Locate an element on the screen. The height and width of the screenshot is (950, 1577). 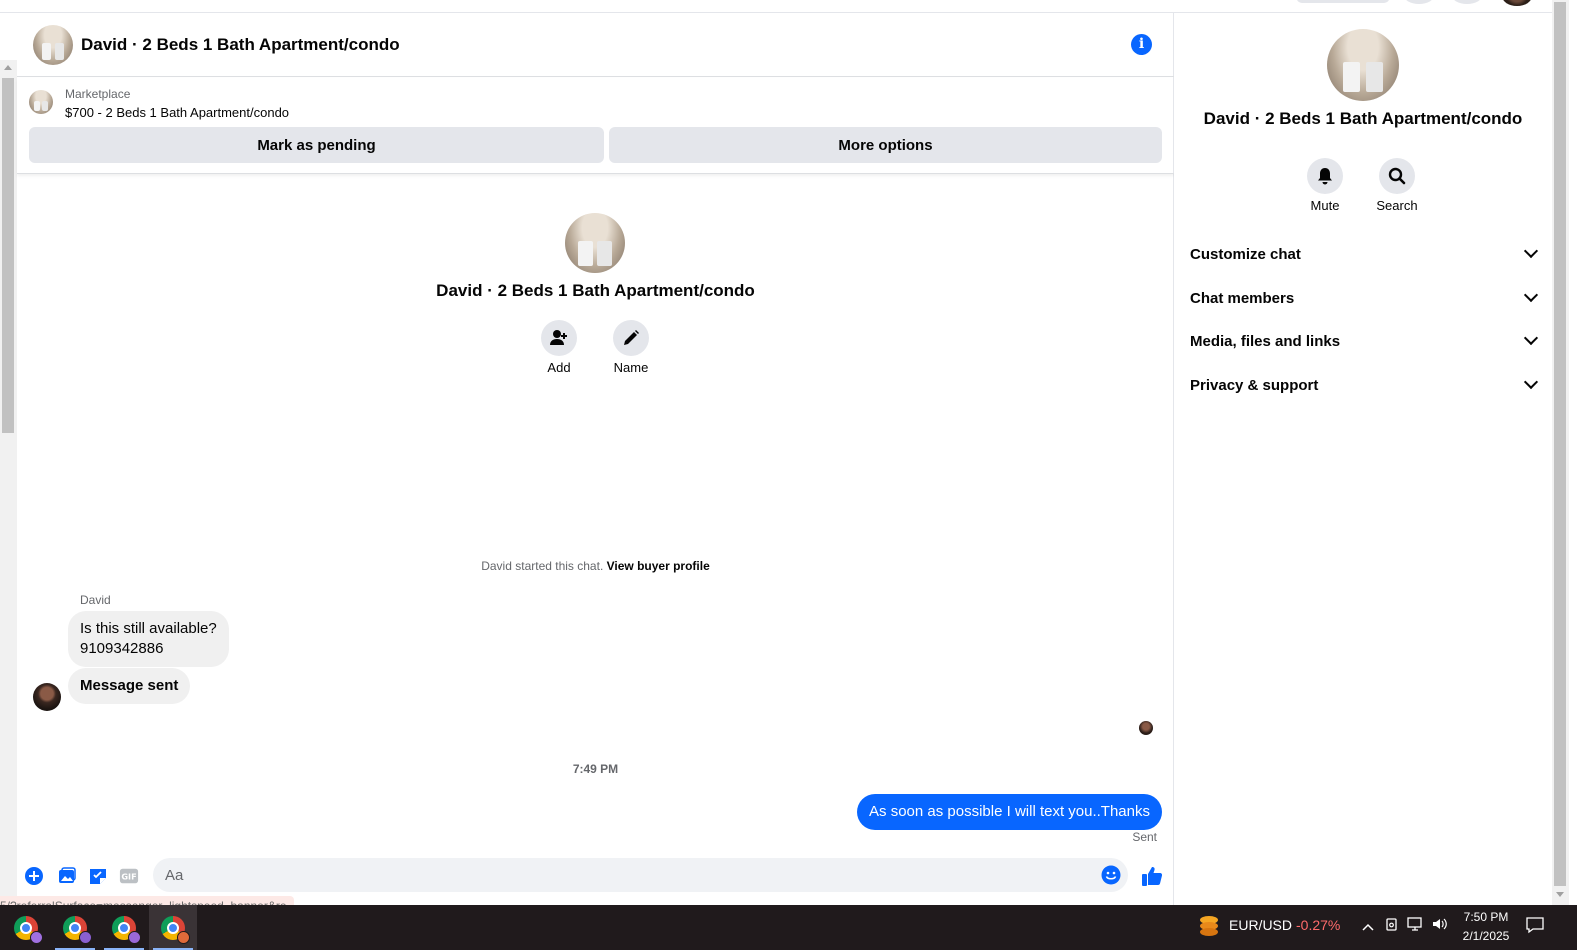
pencil-icon is located at coordinates (631, 337).